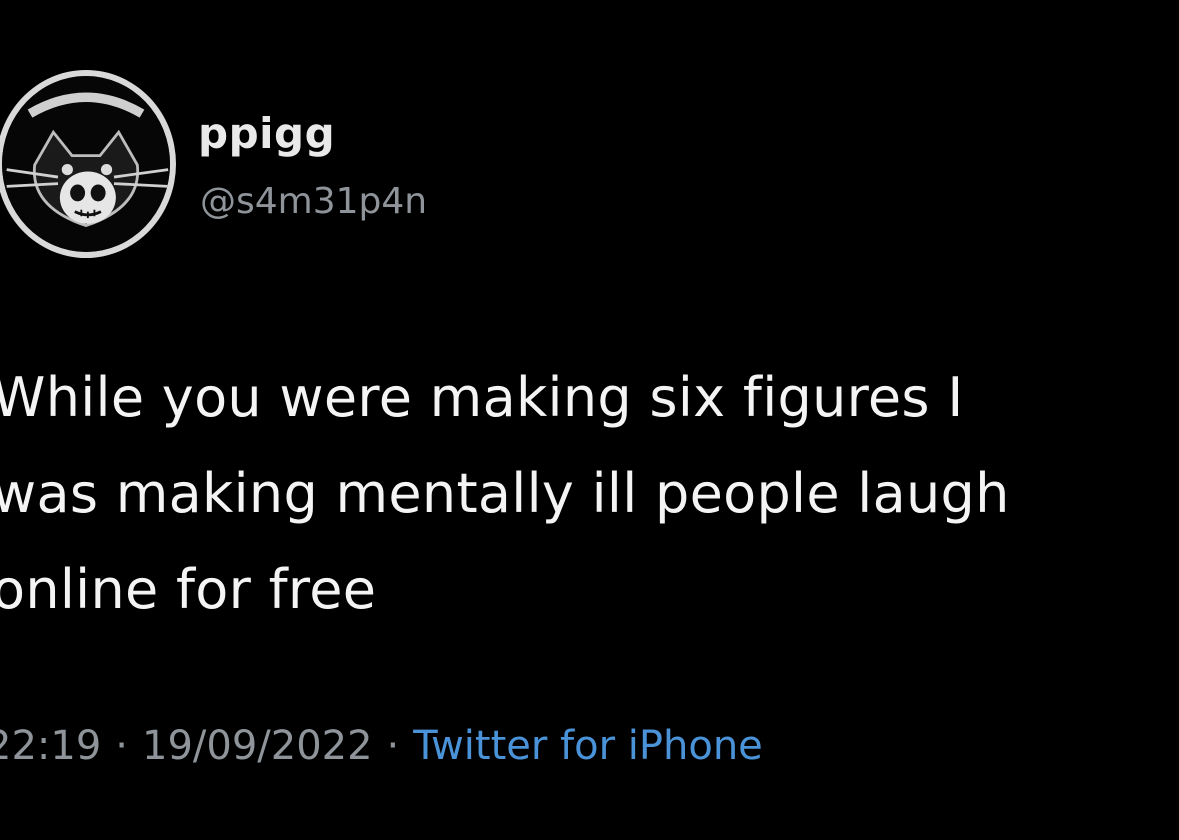 This screenshot has width=1179, height=840. Describe the element at coordinates (313, 202) in the screenshot. I see `user-handle: @s4m31p4n` at that location.